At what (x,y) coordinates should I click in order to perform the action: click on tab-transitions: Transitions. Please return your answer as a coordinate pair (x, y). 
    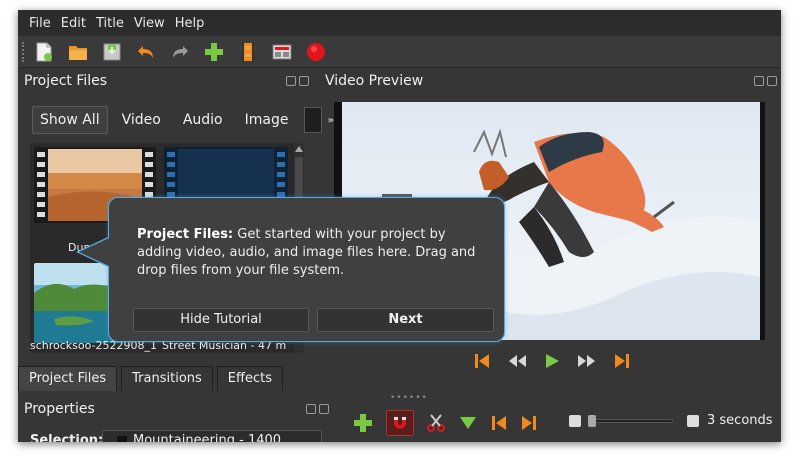
    Looking at the image, I should click on (167, 378).